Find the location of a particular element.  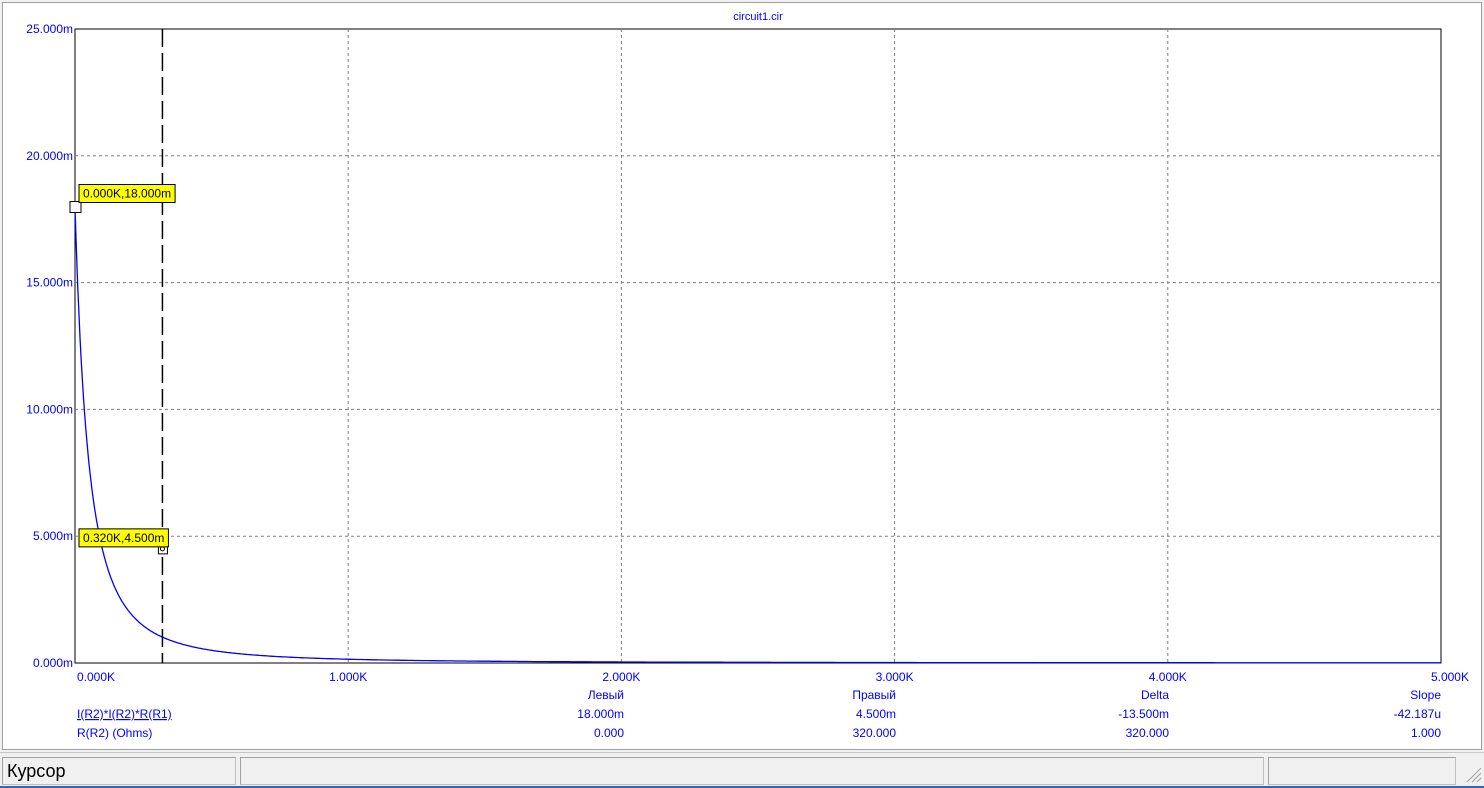

header-right: Правый is located at coordinates (874, 695).